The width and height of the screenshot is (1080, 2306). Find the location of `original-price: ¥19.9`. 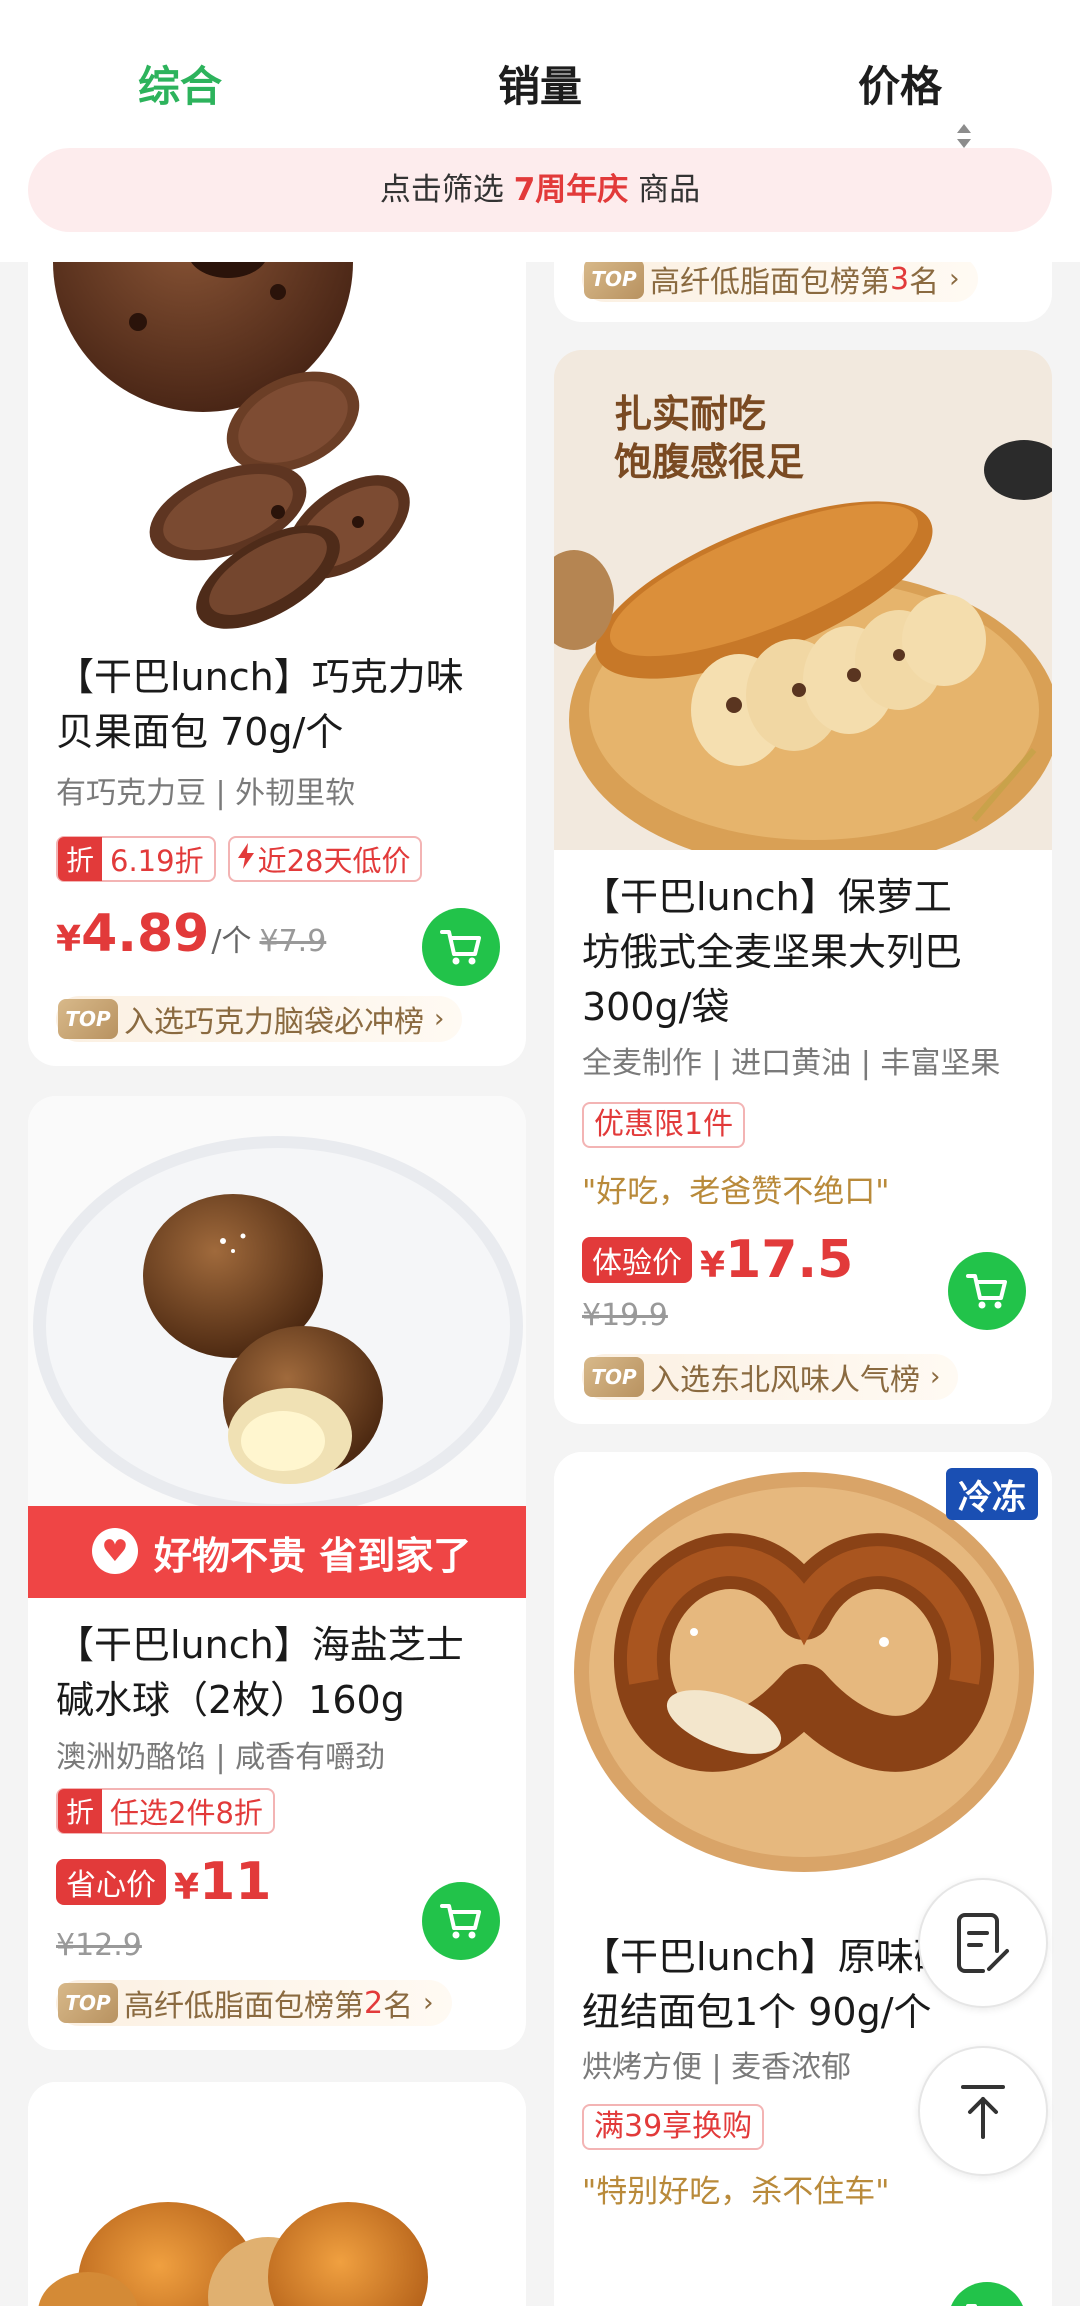

original-price: ¥19.9 is located at coordinates (625, 1315).